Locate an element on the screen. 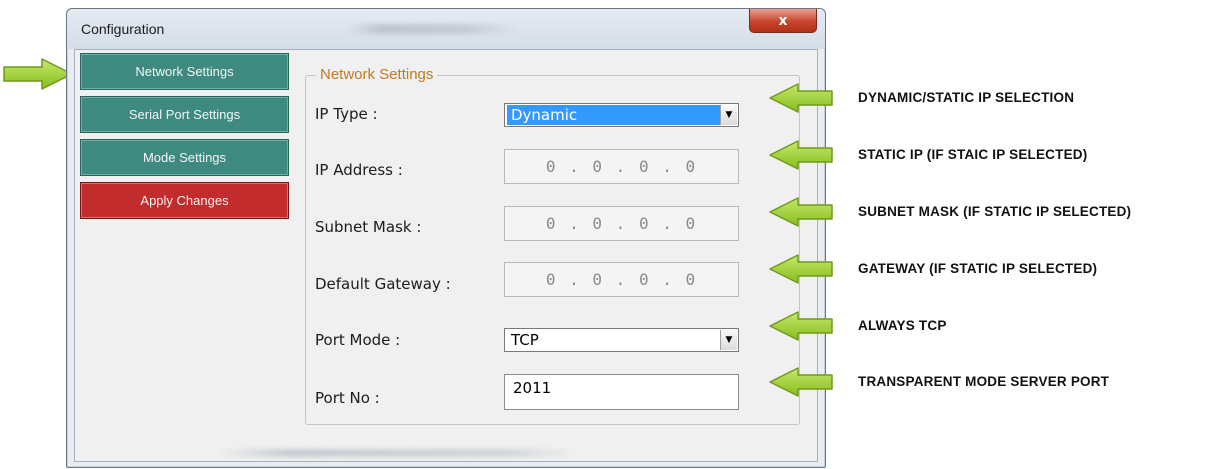 This screenshot has height=469, width=1209. pointer-arrow-icon is located at coordinates (38, 74).